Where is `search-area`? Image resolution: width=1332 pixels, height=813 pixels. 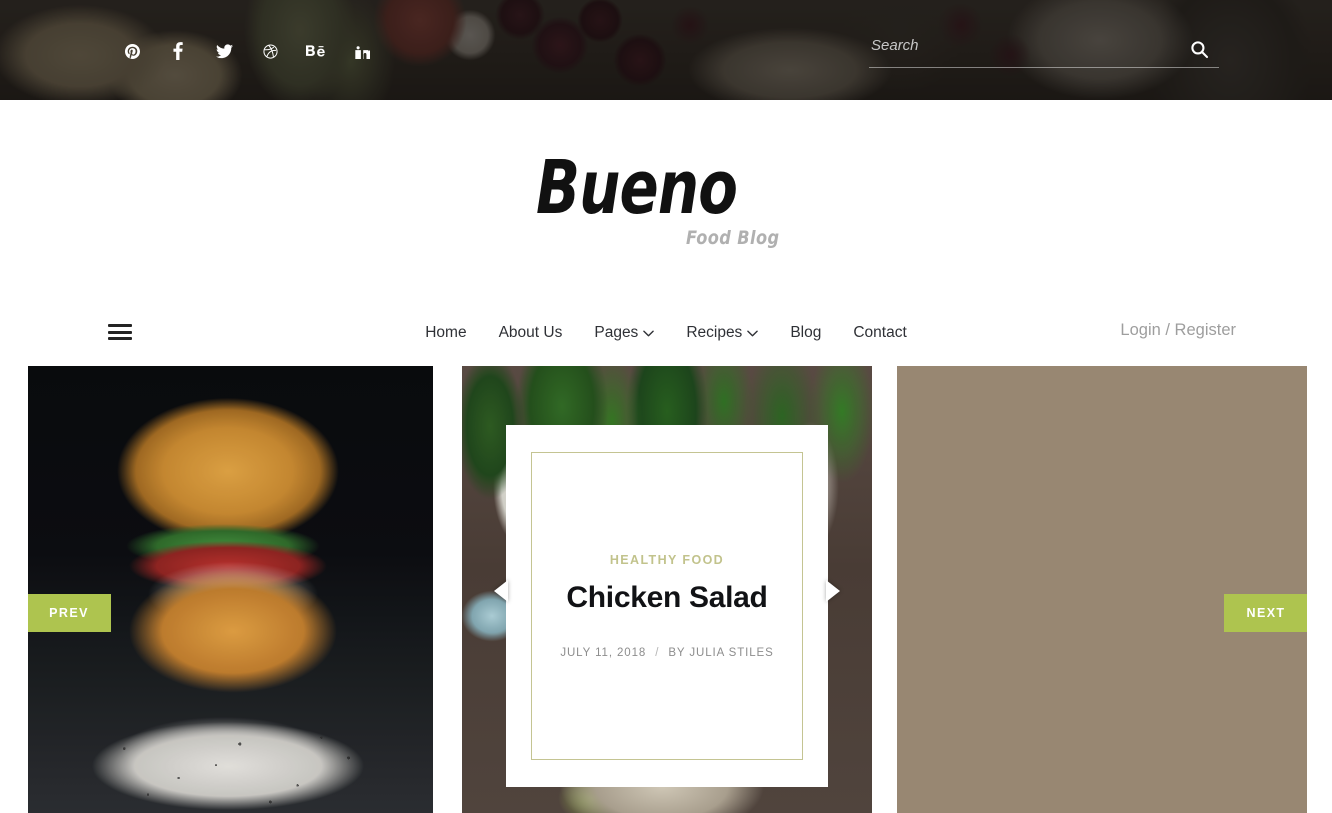 search-area is located at coordinates (1044, 54).